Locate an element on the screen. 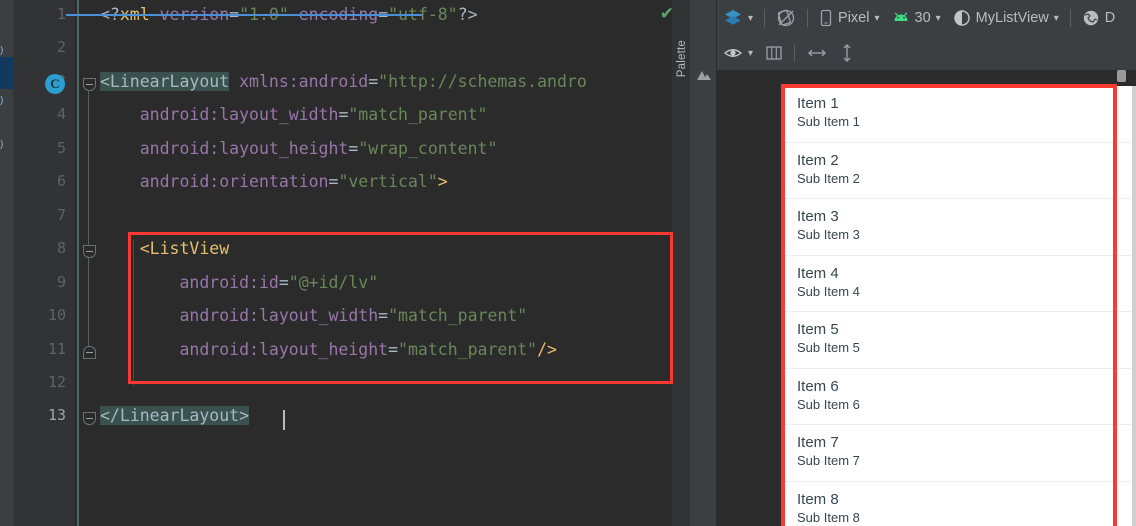 The image size is (1136, 526). list-item-title: Item 3 is located at coordinates (818, 216).